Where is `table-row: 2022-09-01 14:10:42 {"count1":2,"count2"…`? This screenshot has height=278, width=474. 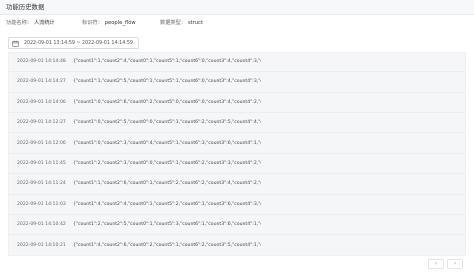 table-row: 2022-09-01 14:10:42 {"count1":2,"count2"… is located at coordinates (237, 226).